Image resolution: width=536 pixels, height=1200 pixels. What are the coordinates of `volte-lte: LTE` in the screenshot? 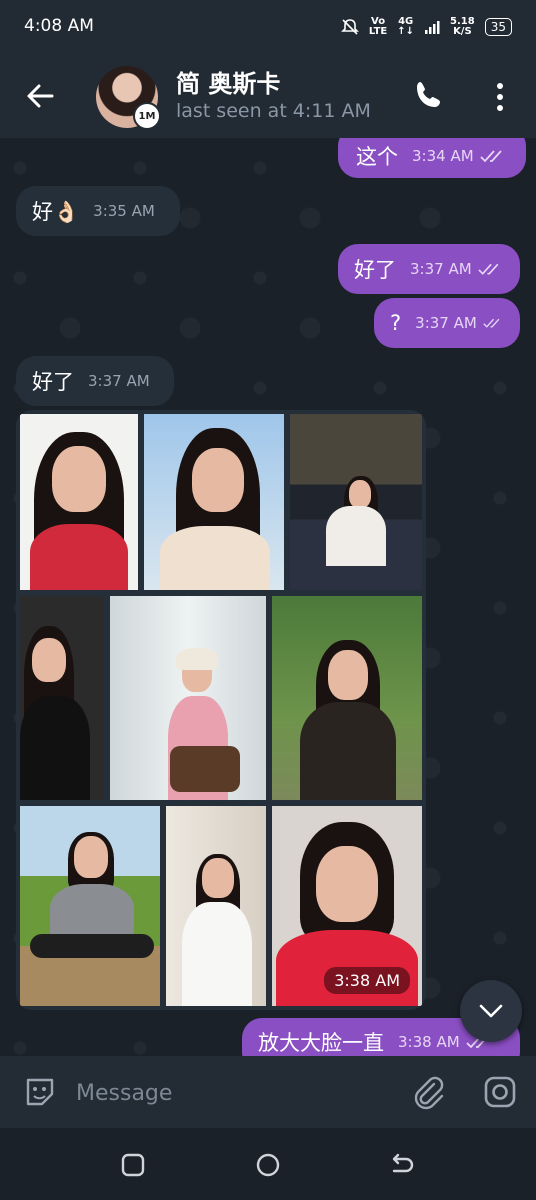 It's located at (378, 31).